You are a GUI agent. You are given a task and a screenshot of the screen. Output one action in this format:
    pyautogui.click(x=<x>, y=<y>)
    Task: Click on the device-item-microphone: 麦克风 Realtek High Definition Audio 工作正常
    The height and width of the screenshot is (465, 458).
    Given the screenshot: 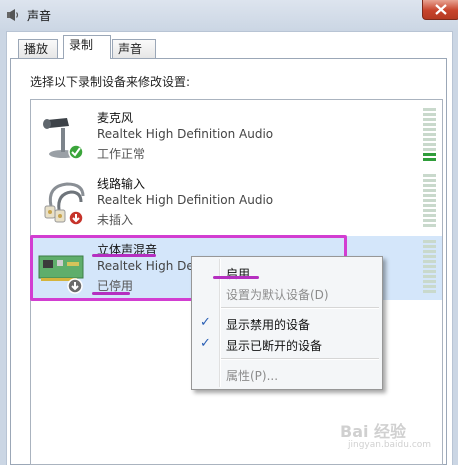 What is the action you would take?
    pyautogui.click(x=236, y=136)
    